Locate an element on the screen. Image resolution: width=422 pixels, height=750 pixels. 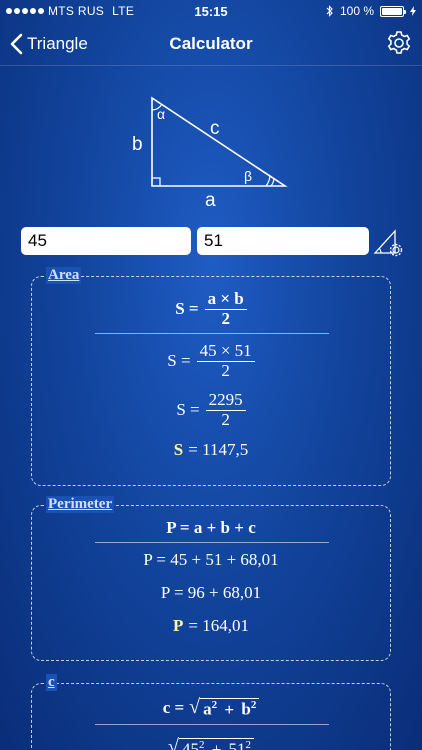
perimeter-formula: P = a + b + c is located at coordinates (211, 527).